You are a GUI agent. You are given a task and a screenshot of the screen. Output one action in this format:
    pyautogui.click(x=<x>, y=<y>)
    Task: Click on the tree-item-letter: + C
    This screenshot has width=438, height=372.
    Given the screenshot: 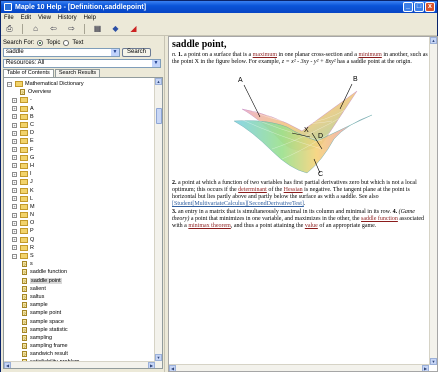 What is the action you would take?
    pyautogui.click(x=79, y=125)
    